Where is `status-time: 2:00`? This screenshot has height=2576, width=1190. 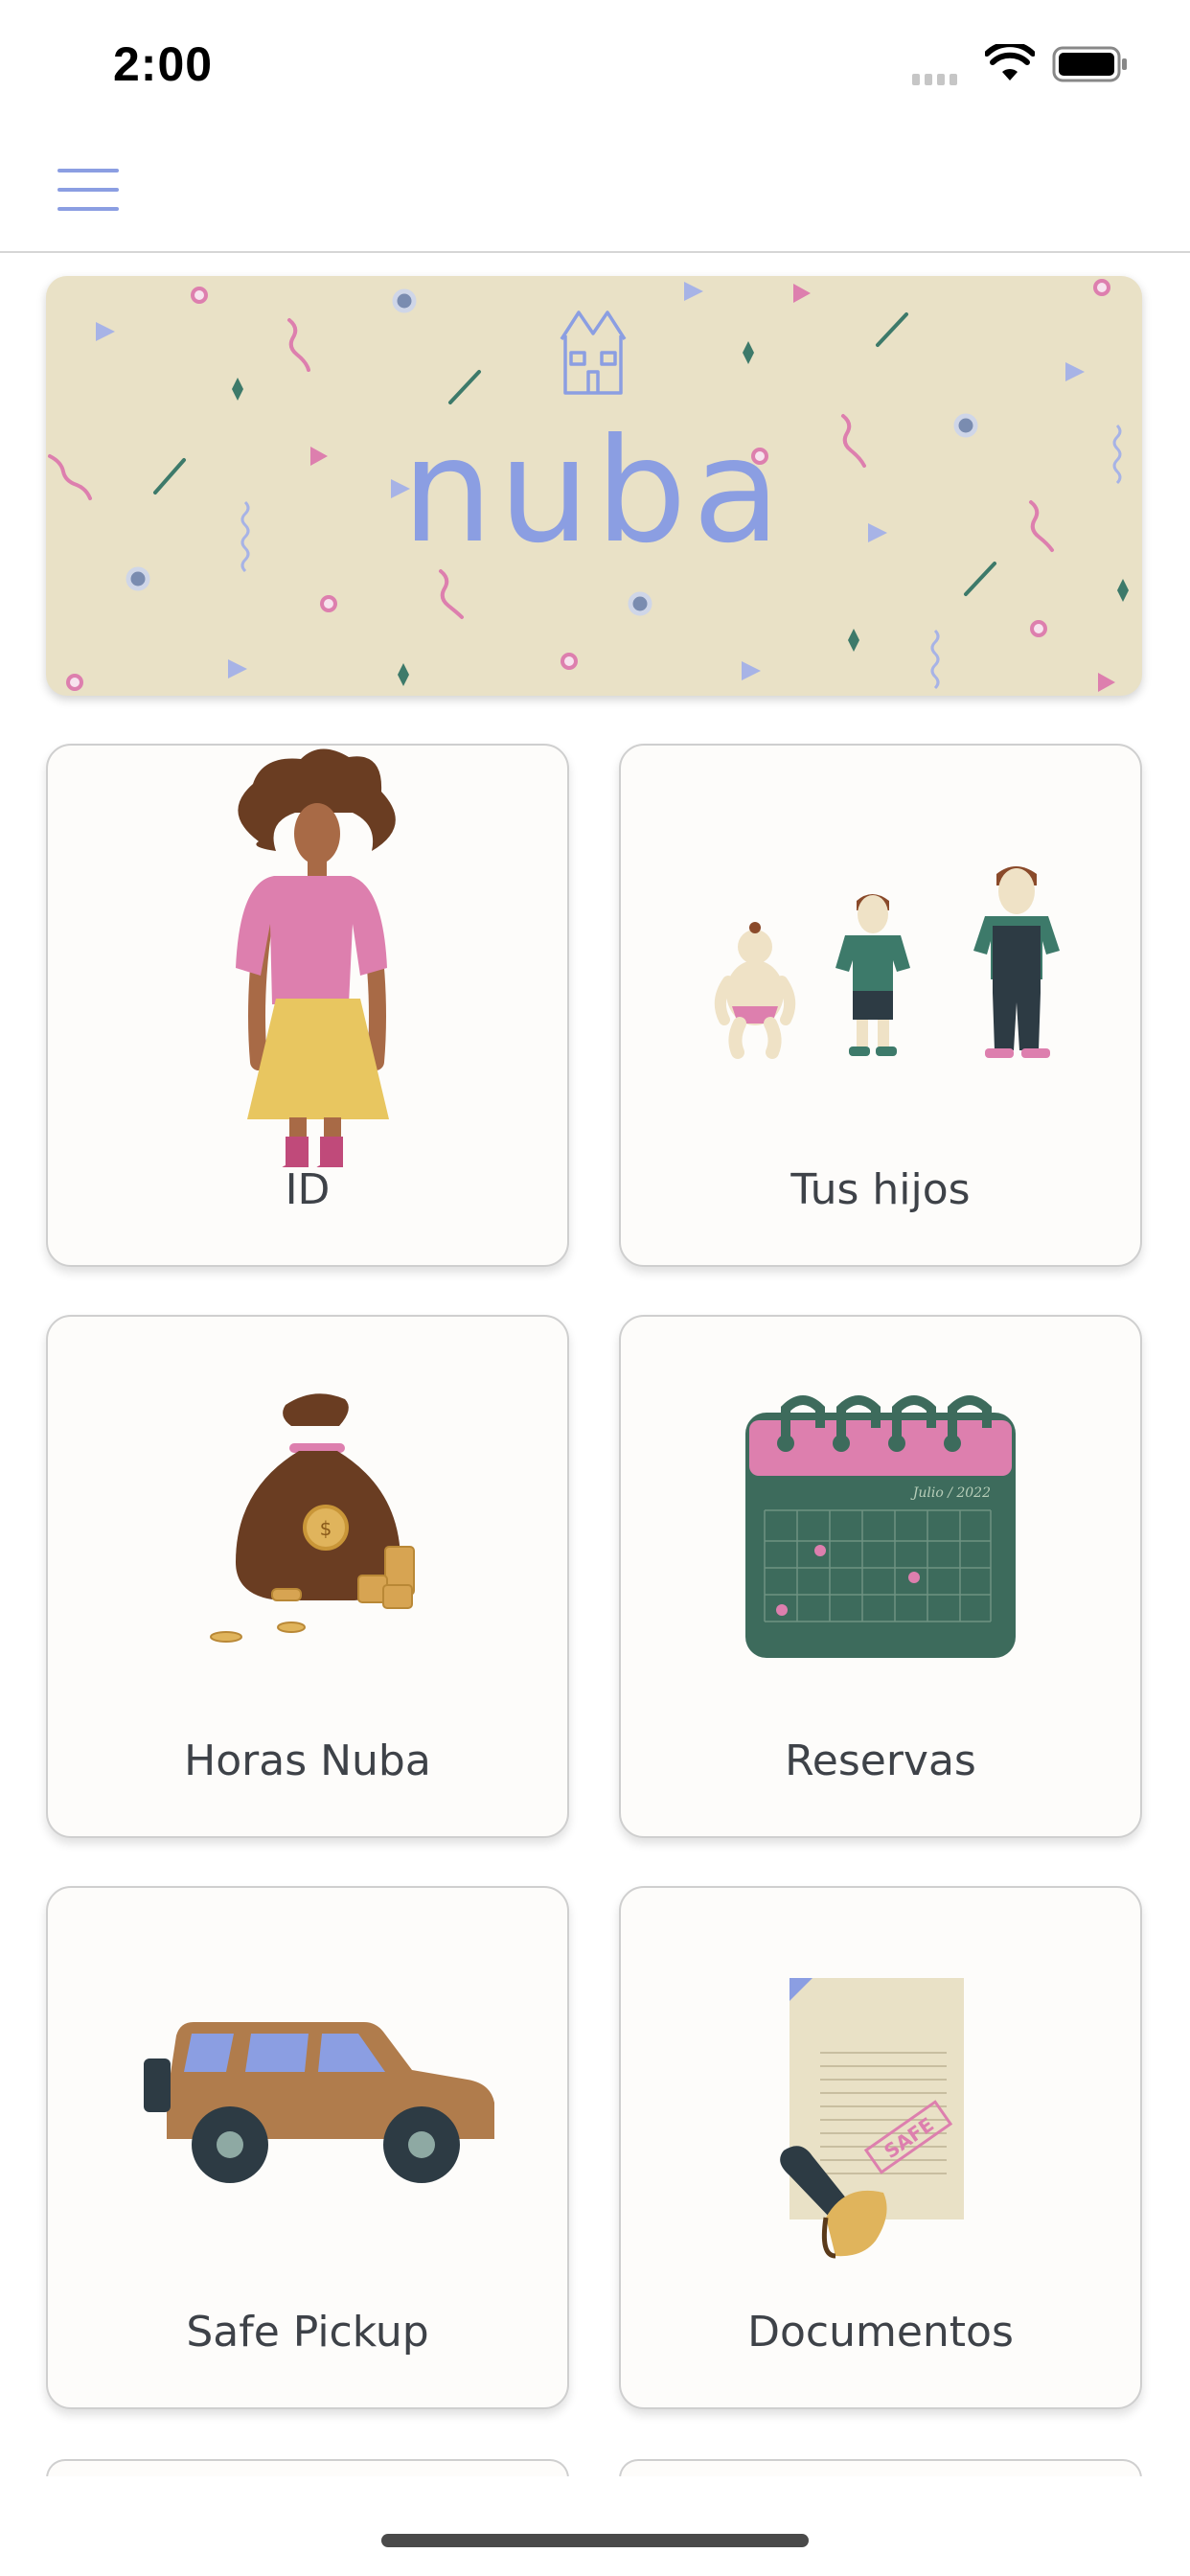
status-time: 2:00 is located at coordinates (163, 64).